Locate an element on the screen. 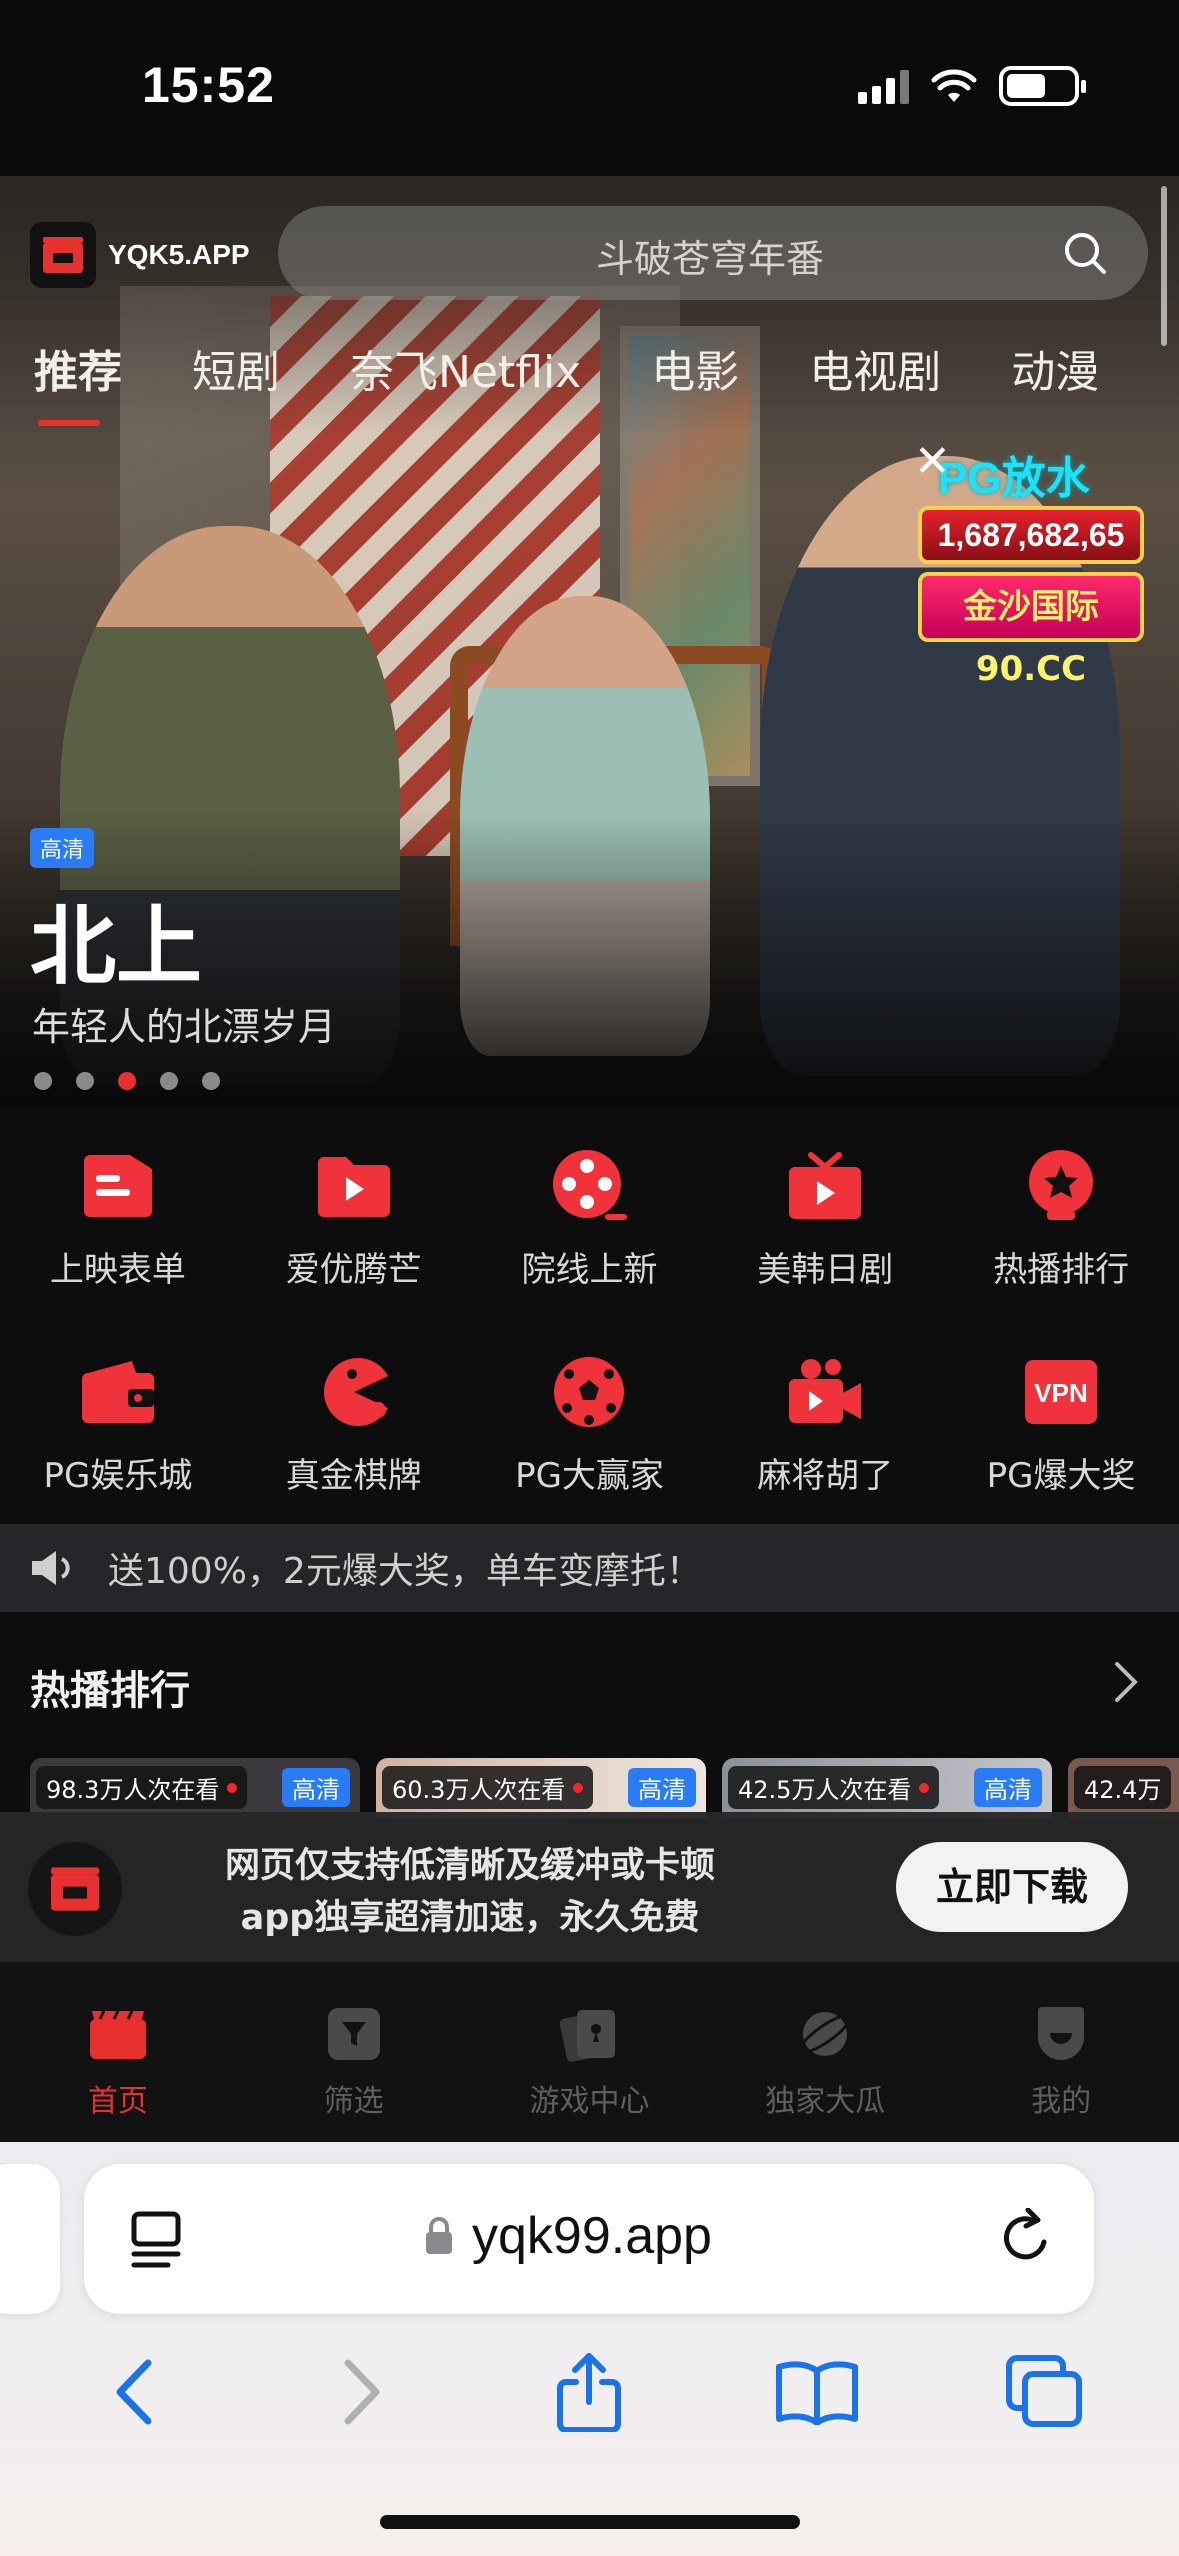  tabs-button is located at coordinates (1045, 2392).